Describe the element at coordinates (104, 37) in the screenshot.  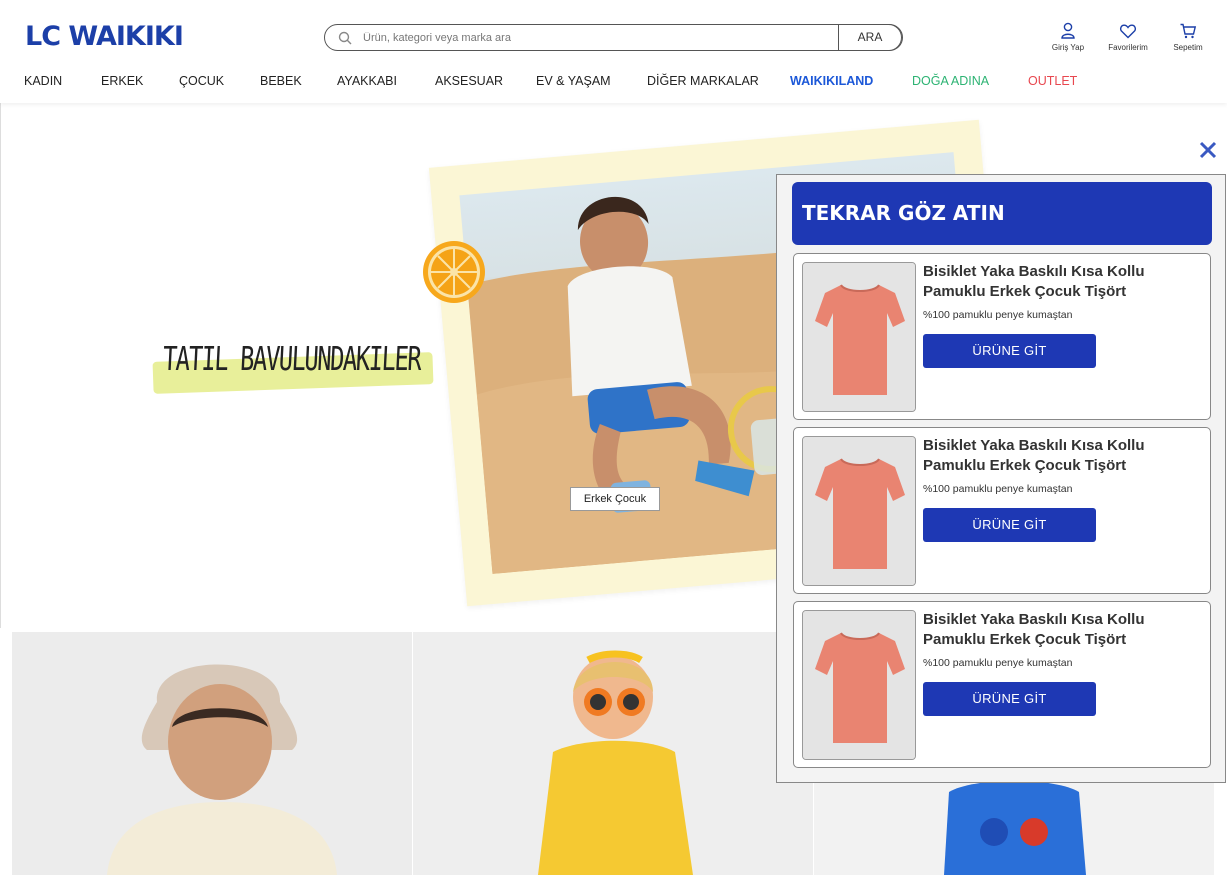
I see `logo: LC WAIKIKI` at that location.